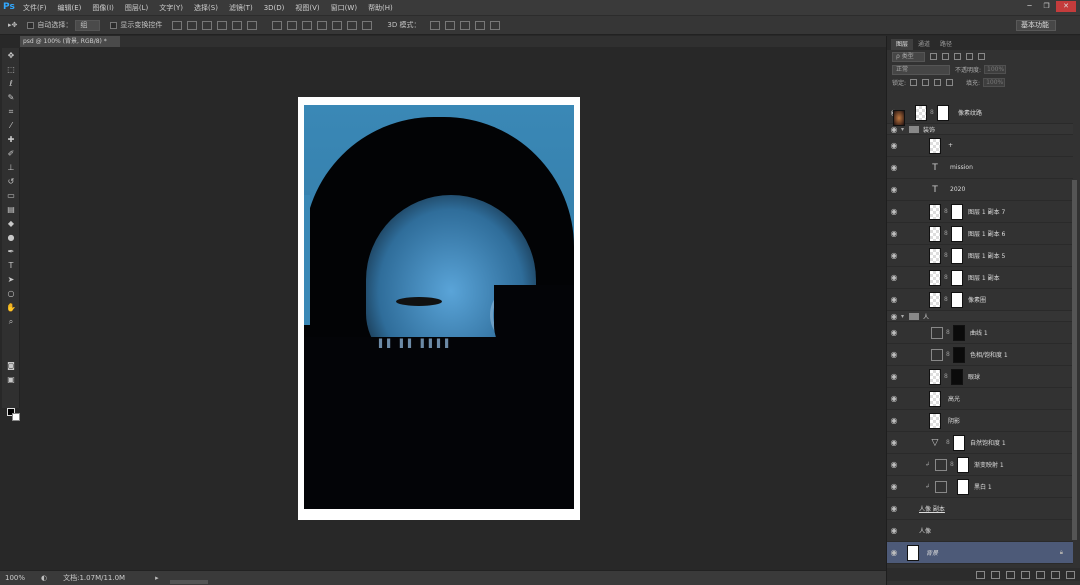  I want to click on lock-position-icon, so click(938, 82).